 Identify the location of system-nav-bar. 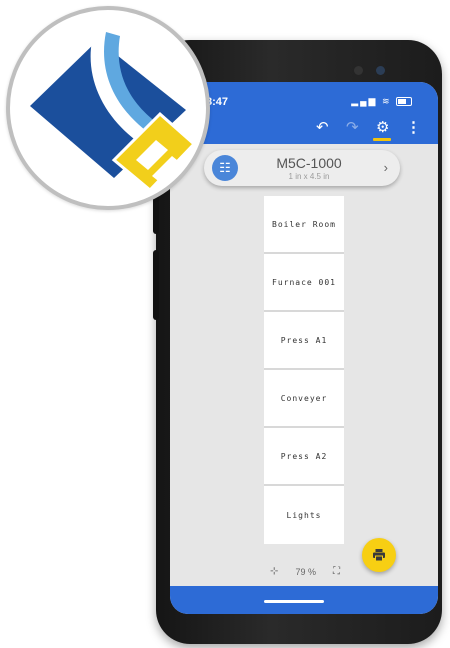
(304, 600).